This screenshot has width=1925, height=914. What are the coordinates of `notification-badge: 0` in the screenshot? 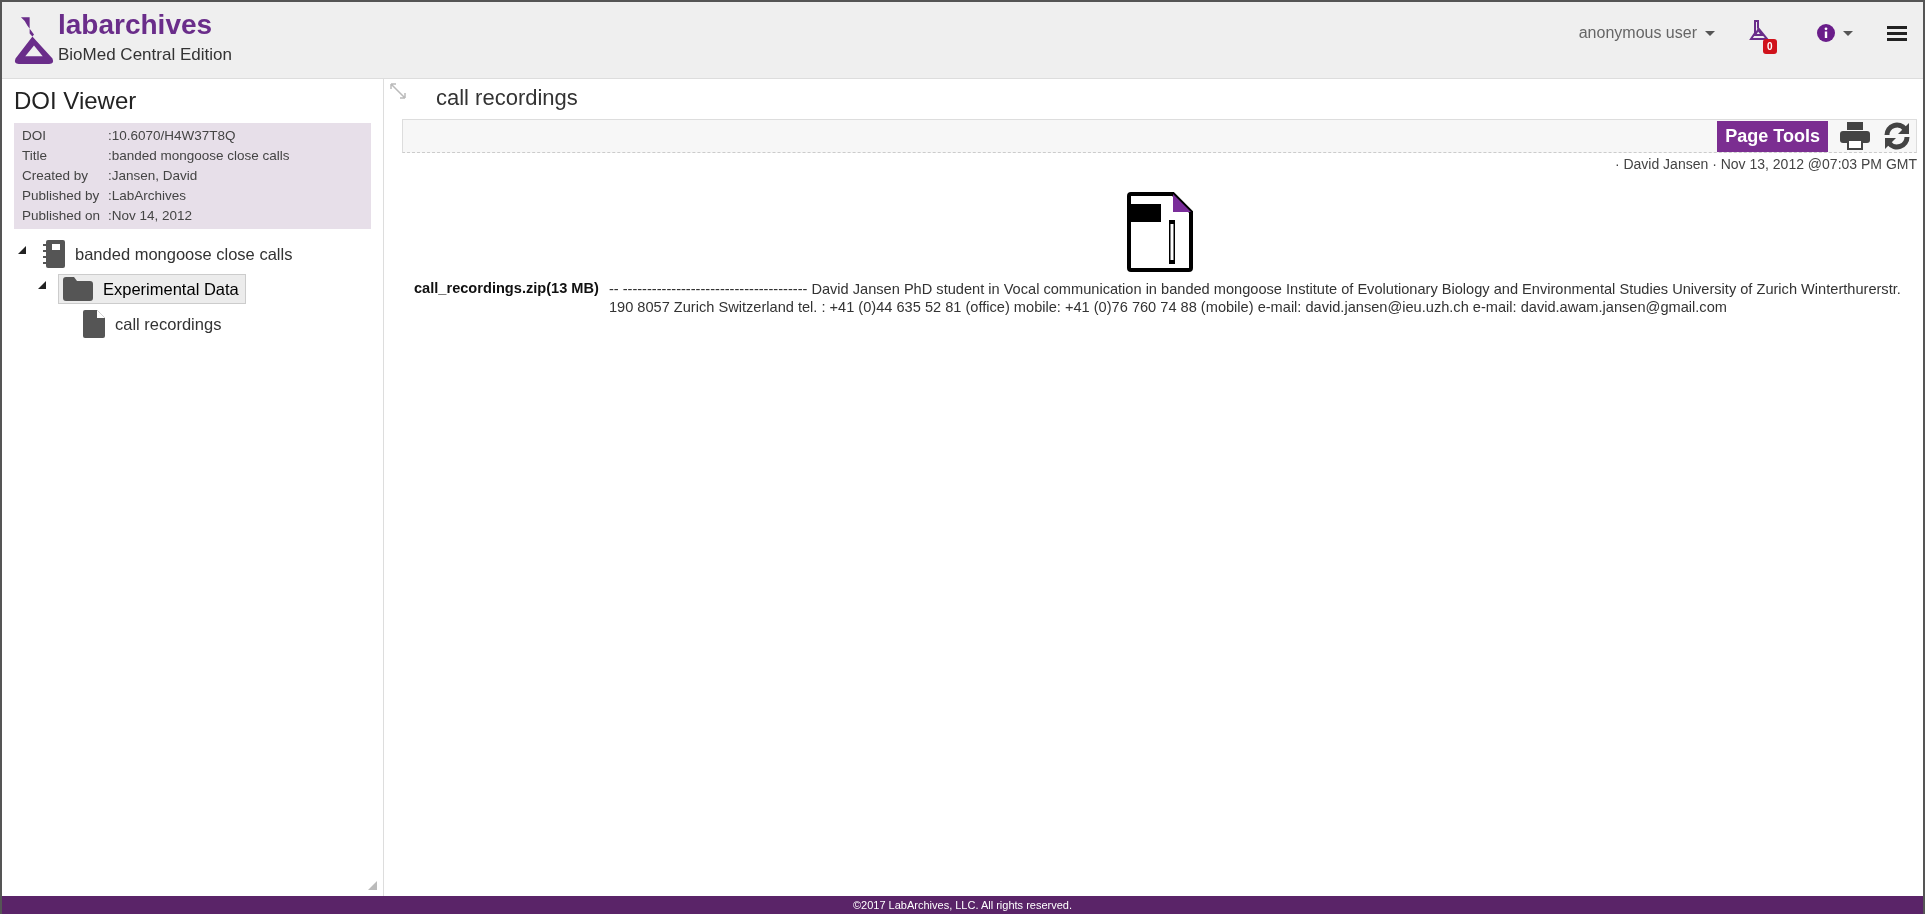 It's located at (1770, 46).